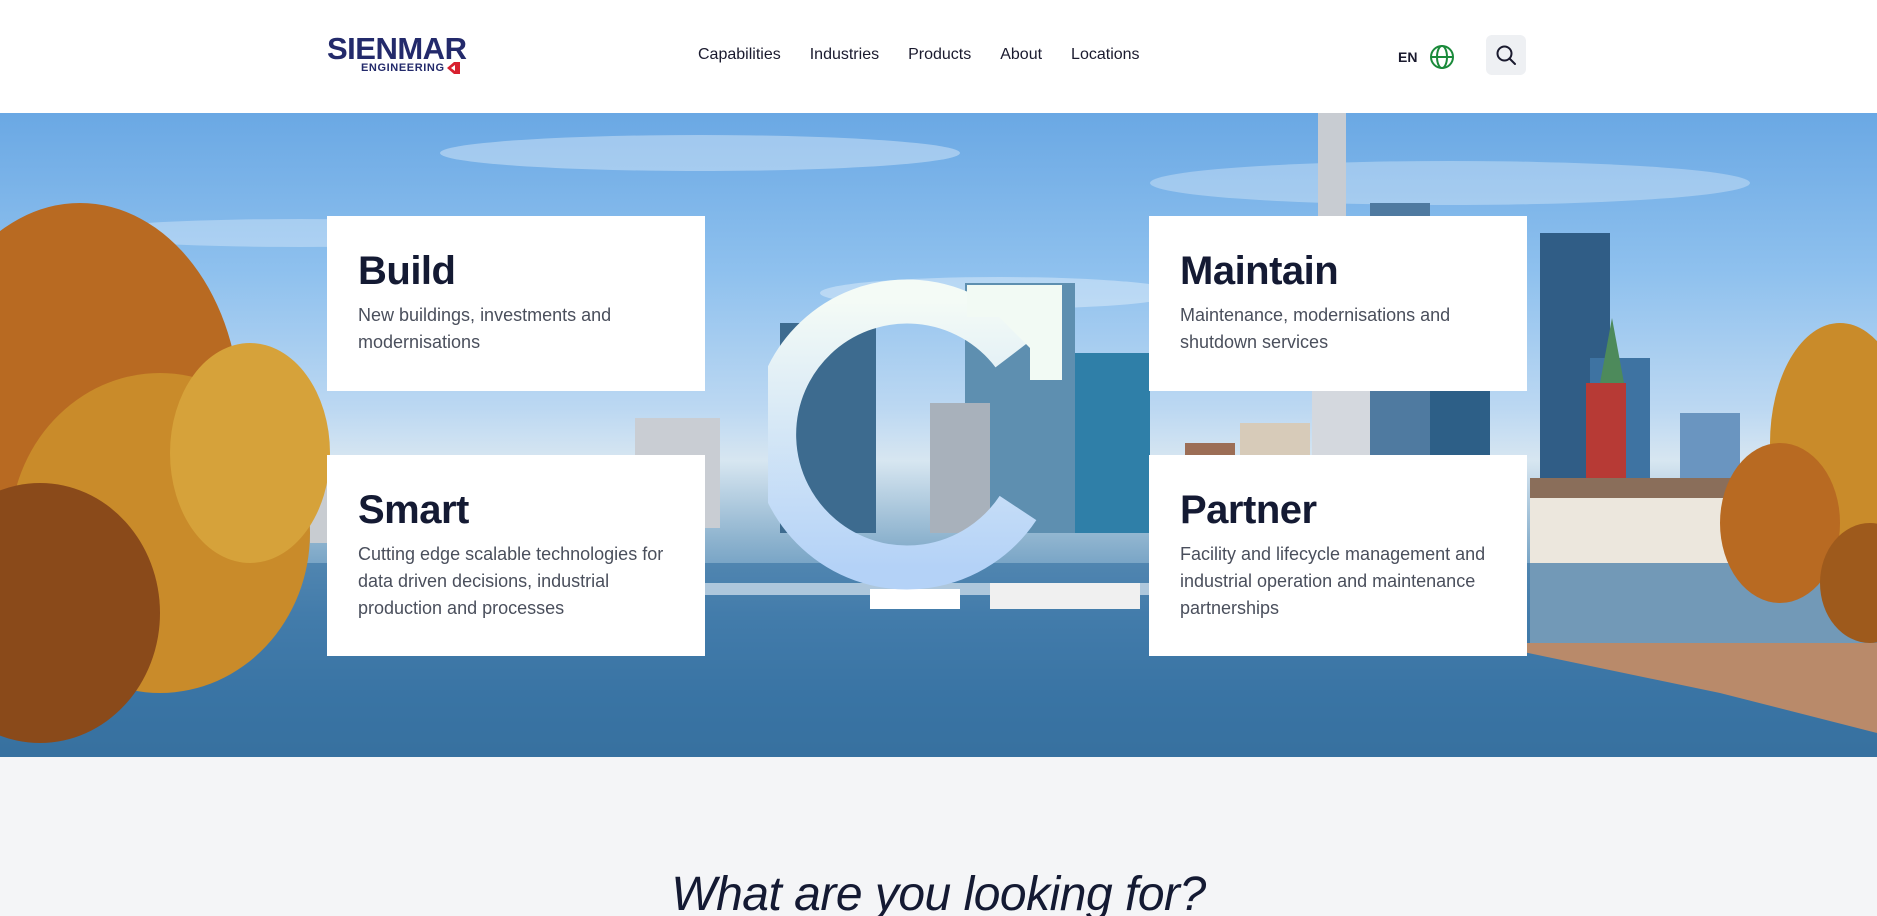 This screenshot has width=1877, height=916. What do you see at coordinates (938, 892) in the screenshot?
I see `section-heading: What are you looking for?` at bounding box center [938, 892].